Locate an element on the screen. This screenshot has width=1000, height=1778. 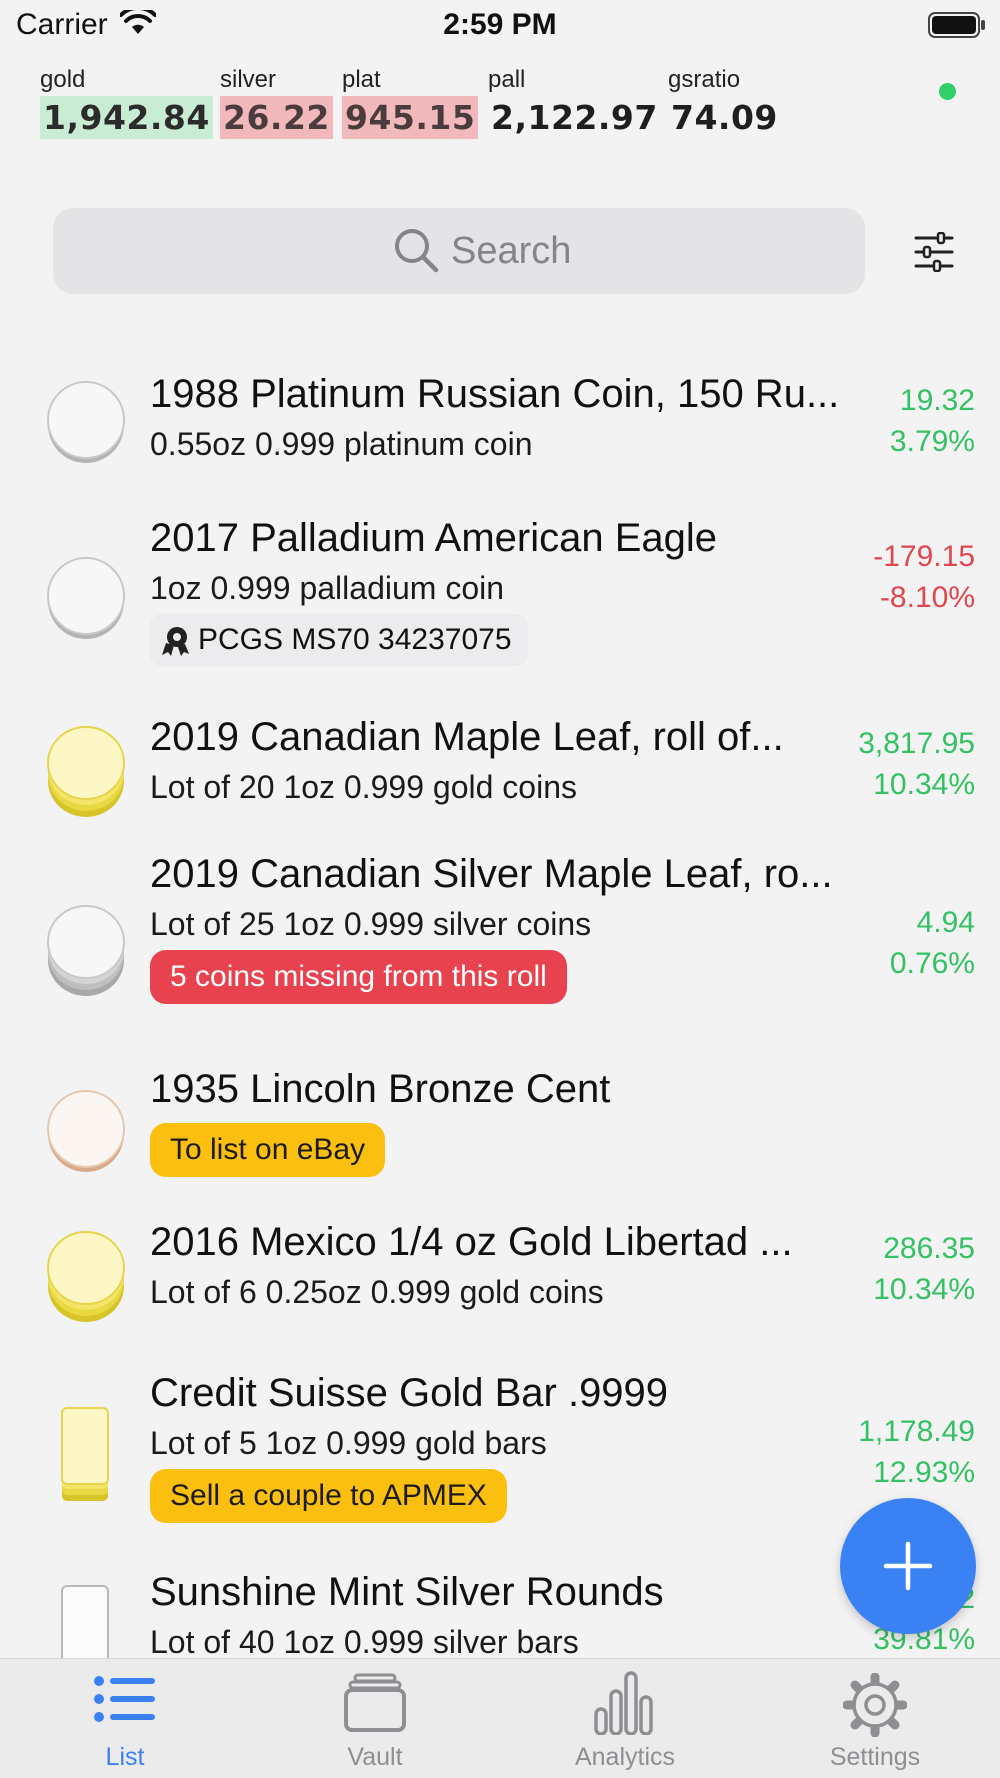
tab-bar: List Vault Analytics Settings is located at coordinates (500, 1718).